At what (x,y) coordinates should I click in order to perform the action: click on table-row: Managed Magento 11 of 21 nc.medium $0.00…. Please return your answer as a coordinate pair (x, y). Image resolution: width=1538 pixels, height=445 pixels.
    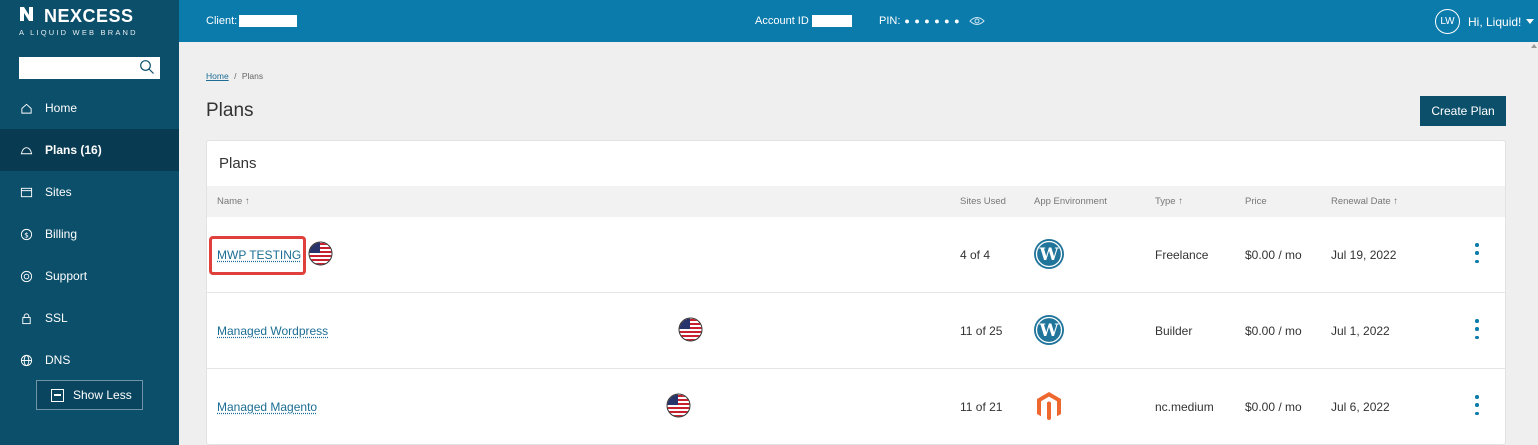
    Looking at the image, I should click on (856, 406).